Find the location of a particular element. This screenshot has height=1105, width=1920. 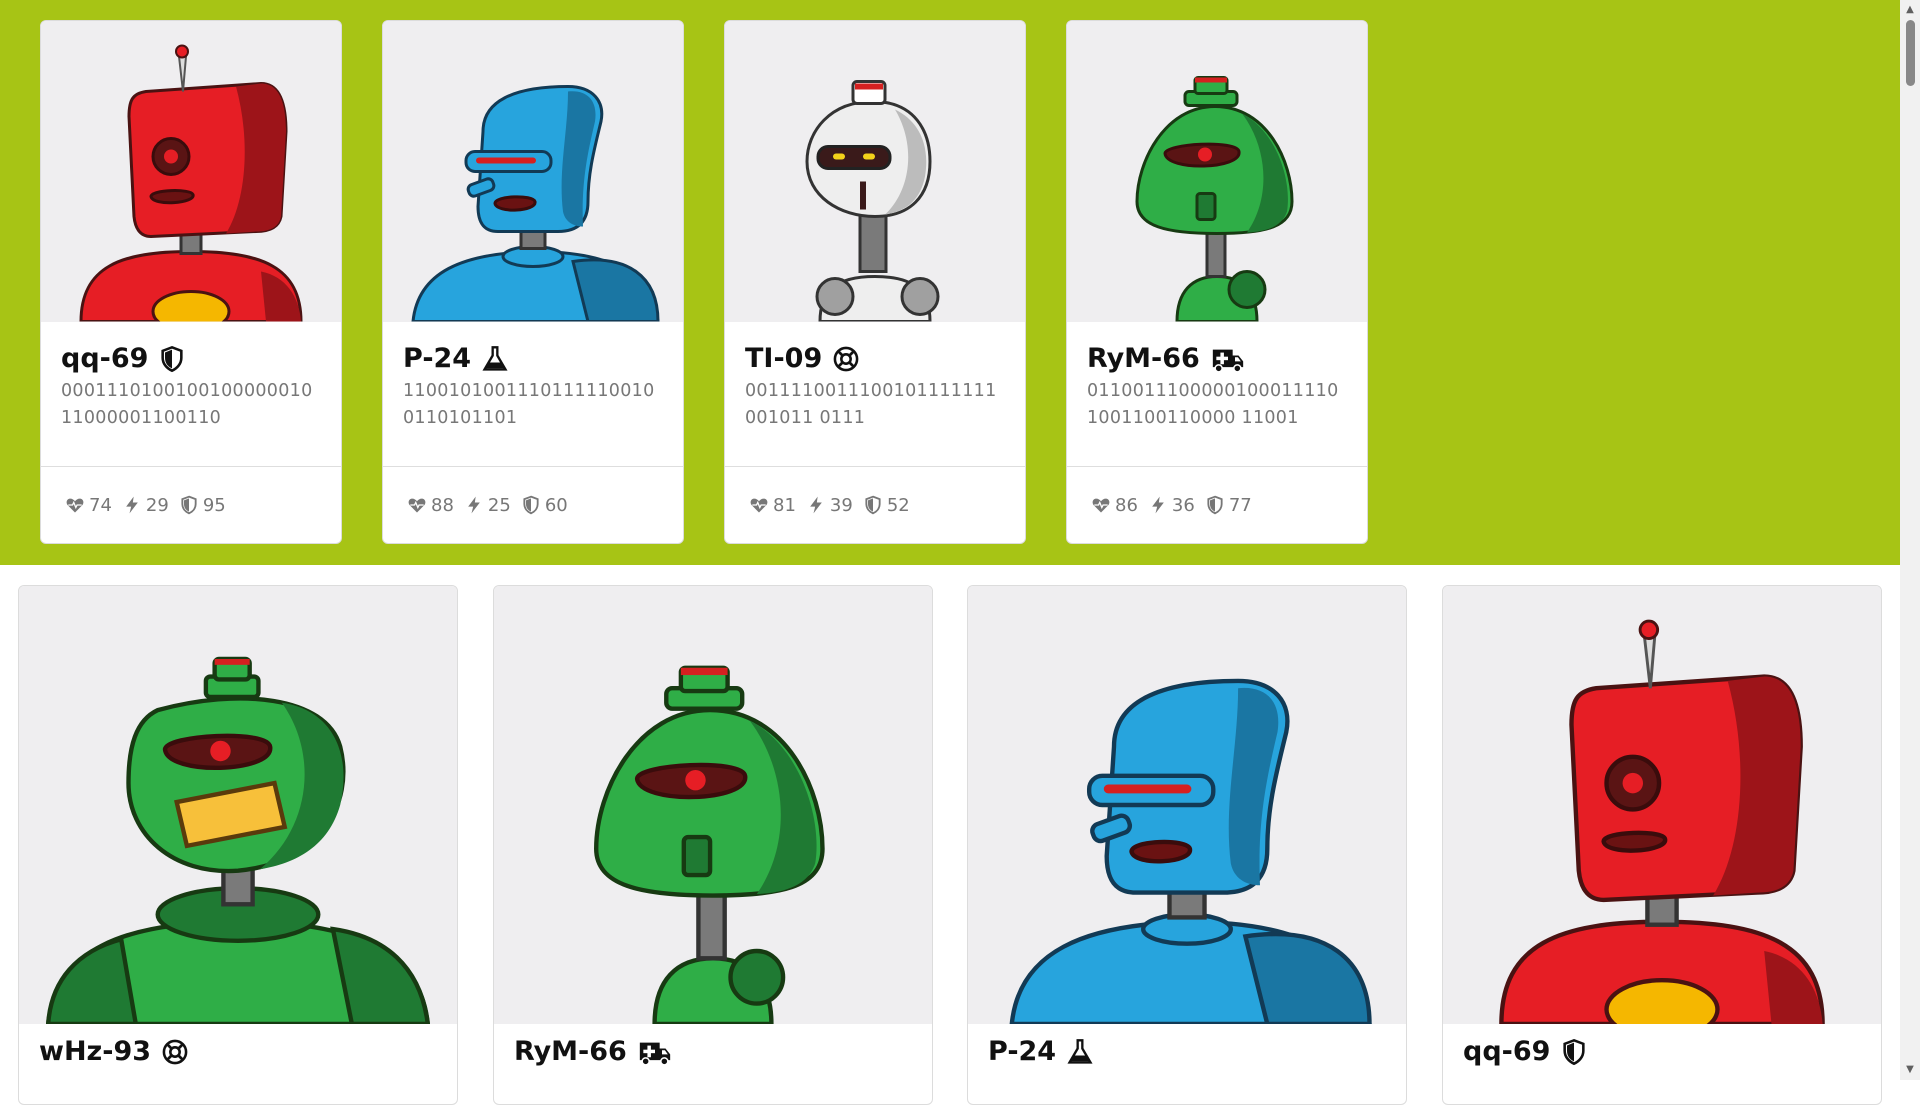

robot-name: TI-09 is located at coordinates (784, 358).